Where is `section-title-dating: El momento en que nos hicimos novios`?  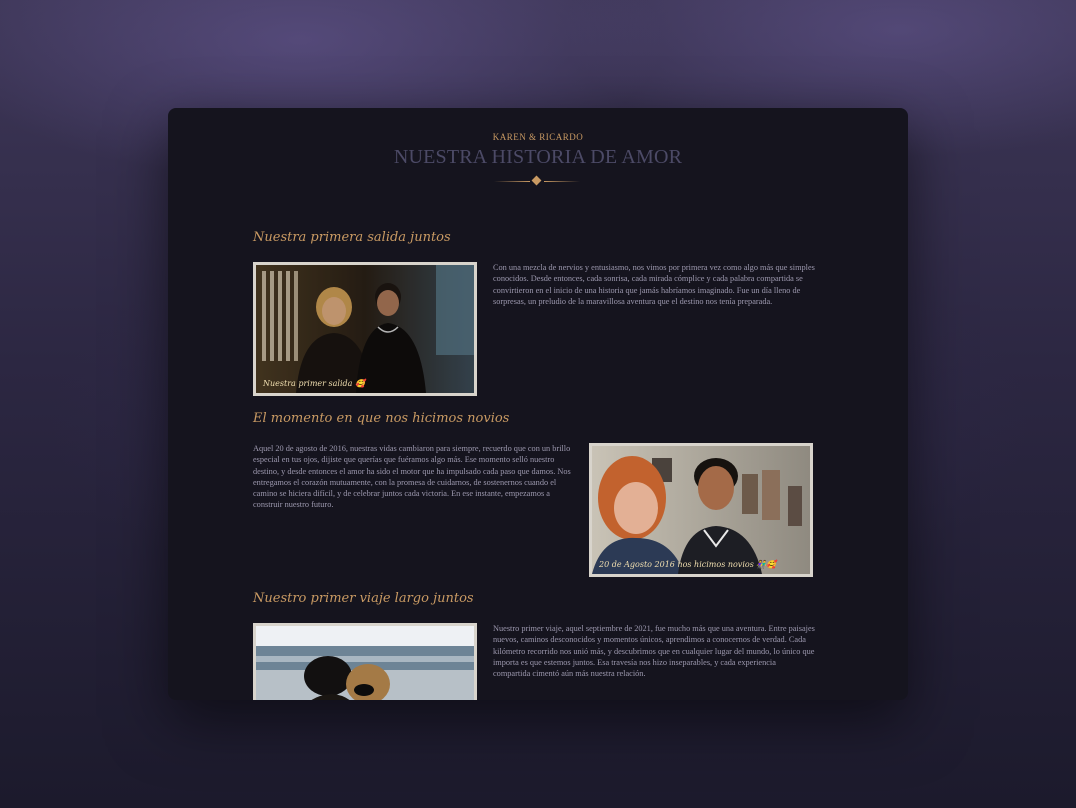
section-title-dating: El momento en que nos hicimos novios is located at coordinates (381, 418).